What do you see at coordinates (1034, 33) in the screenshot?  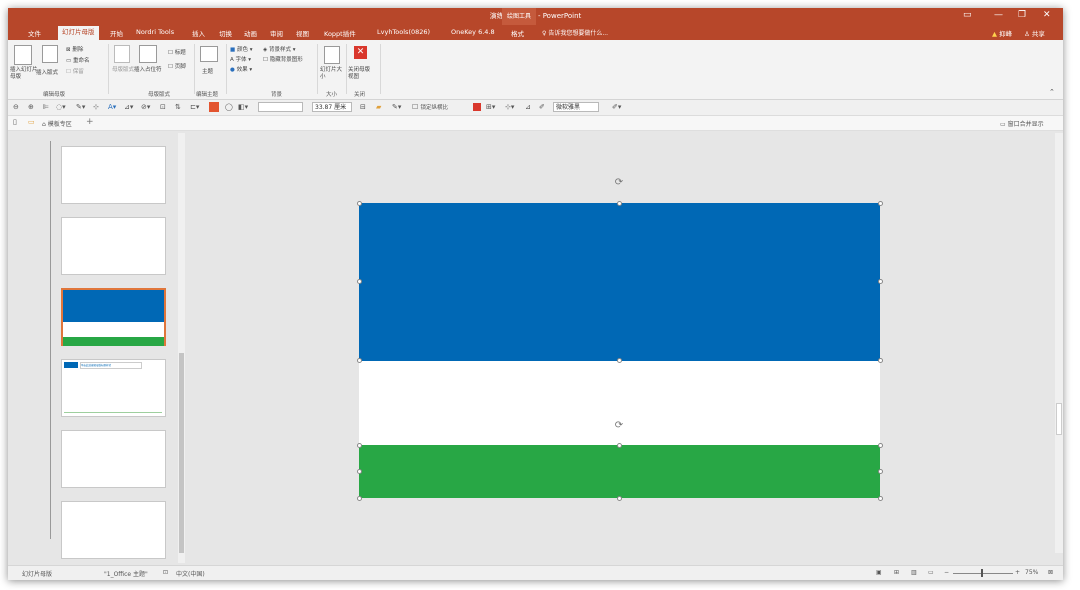 I see `share-button: ♙ 共享` at bounding box center [1034, 33].